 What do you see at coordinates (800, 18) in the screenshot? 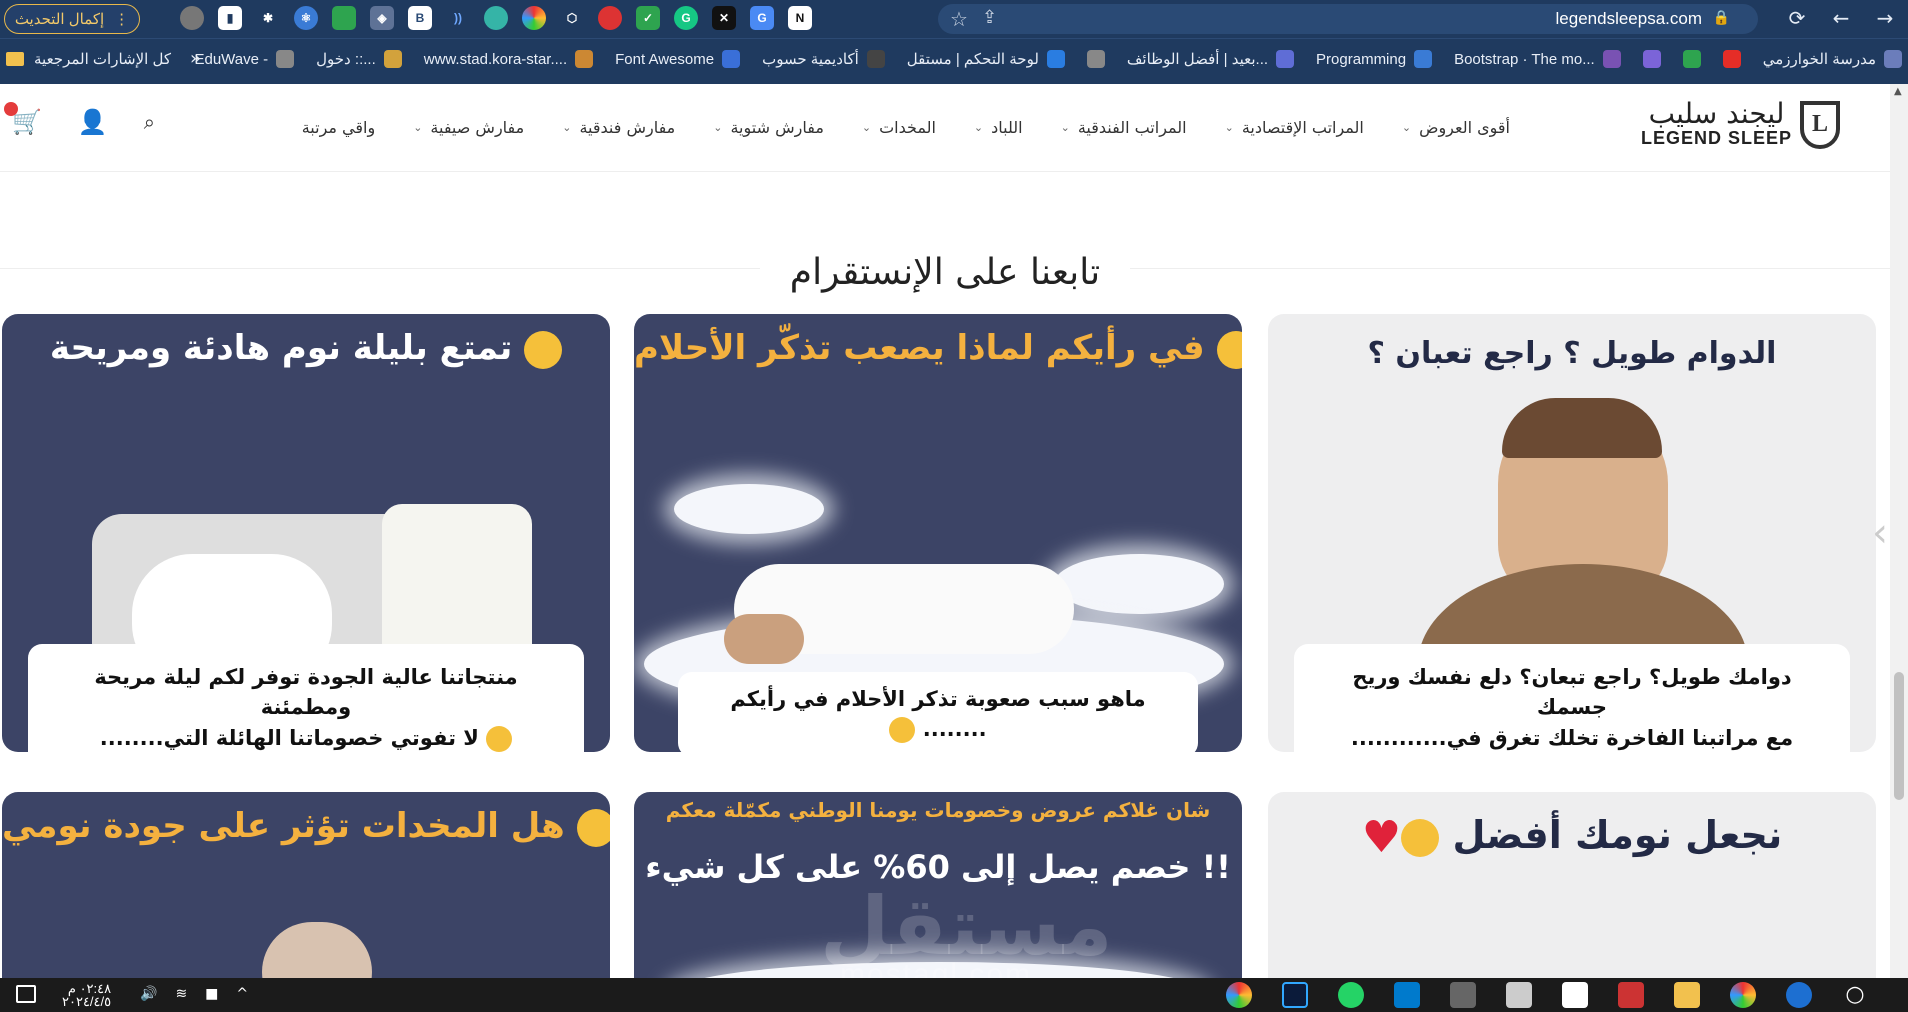
I see `notion-icon: N` at bounding box center [800, 18].